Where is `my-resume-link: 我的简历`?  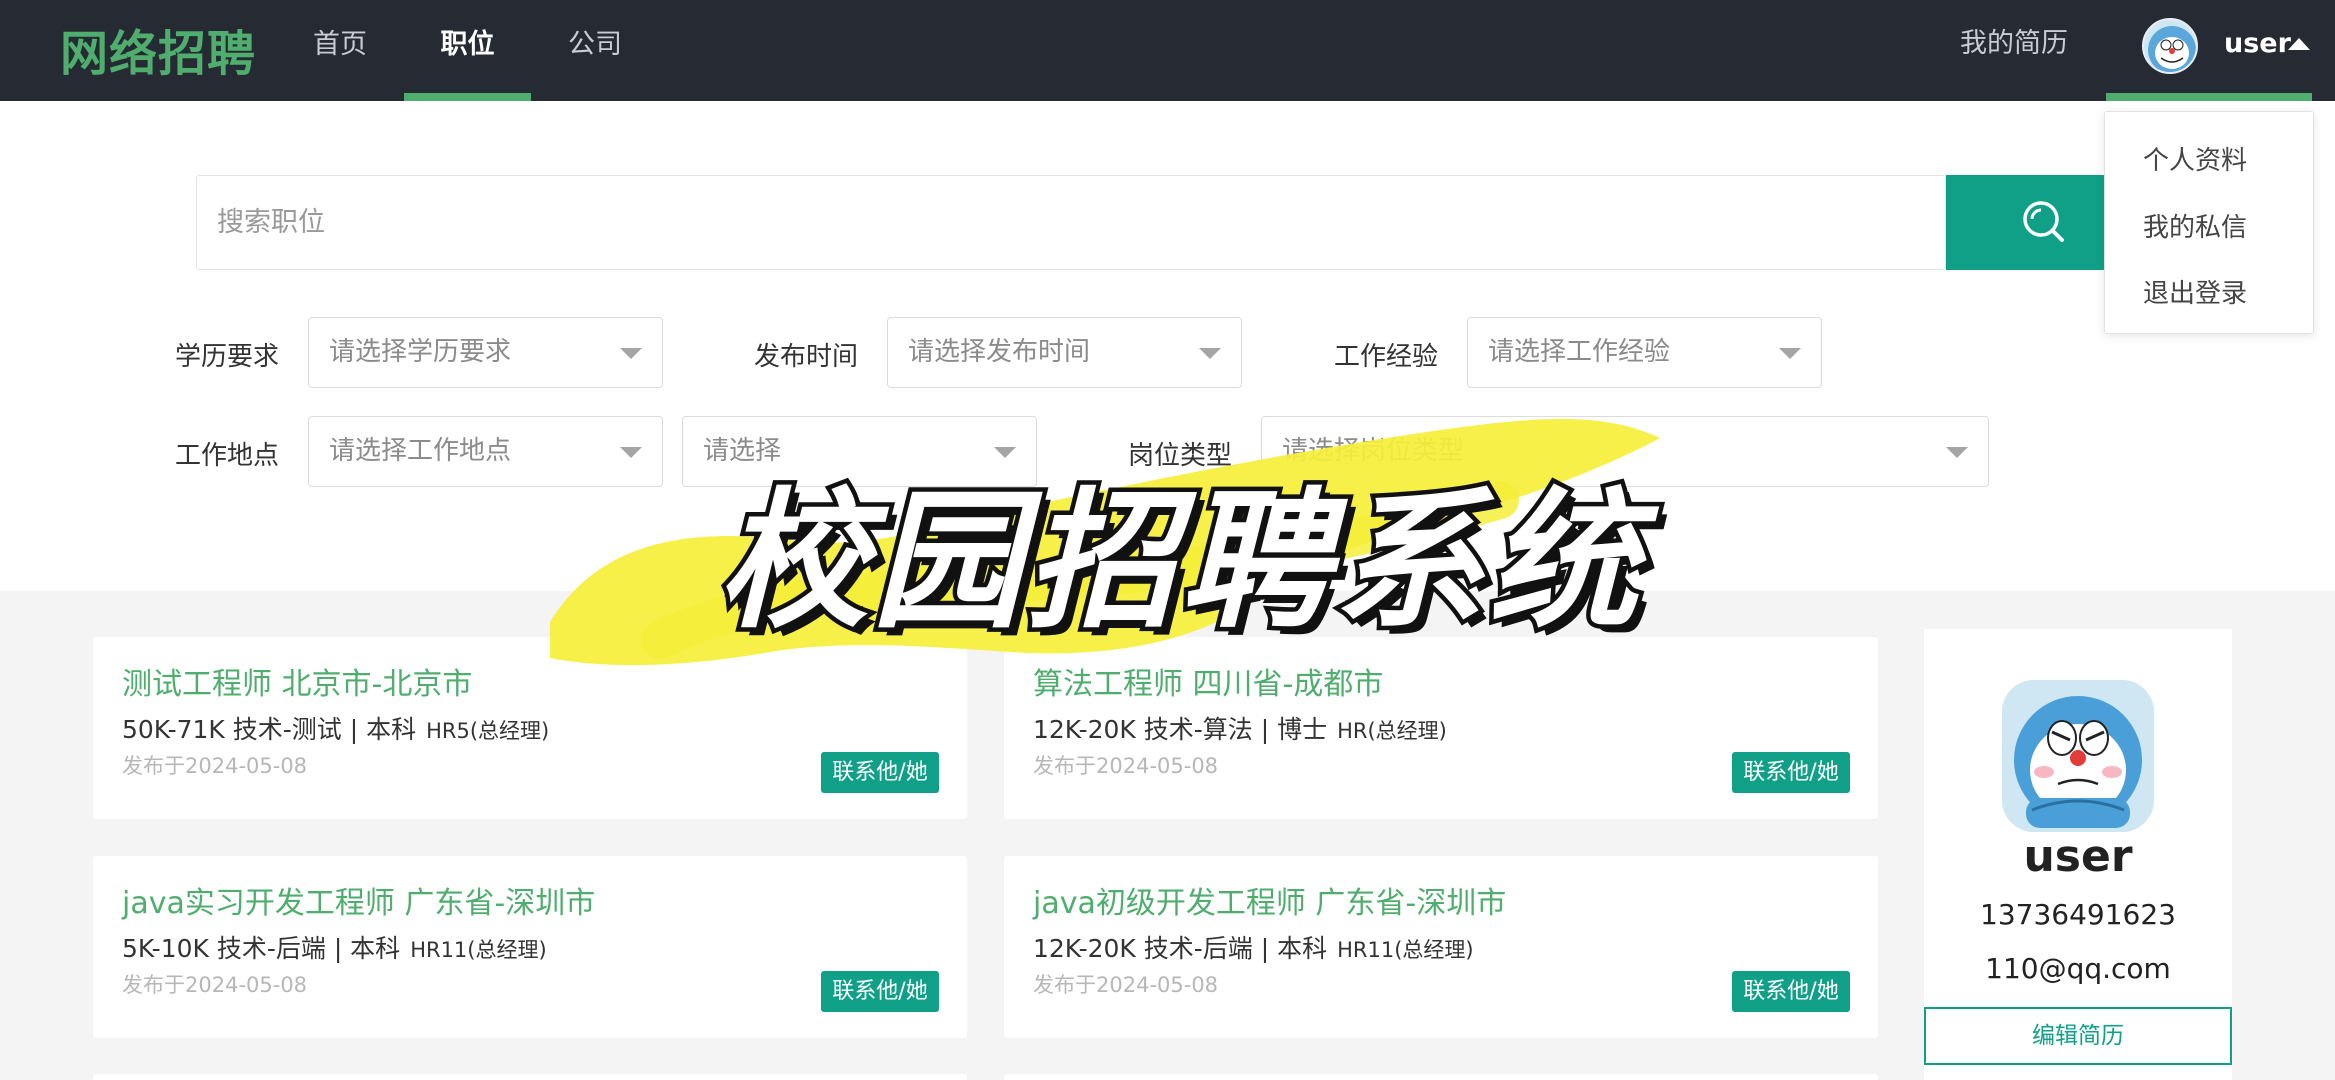
my-resume-link: 我的简历 is located at coordinates (2014, 44).